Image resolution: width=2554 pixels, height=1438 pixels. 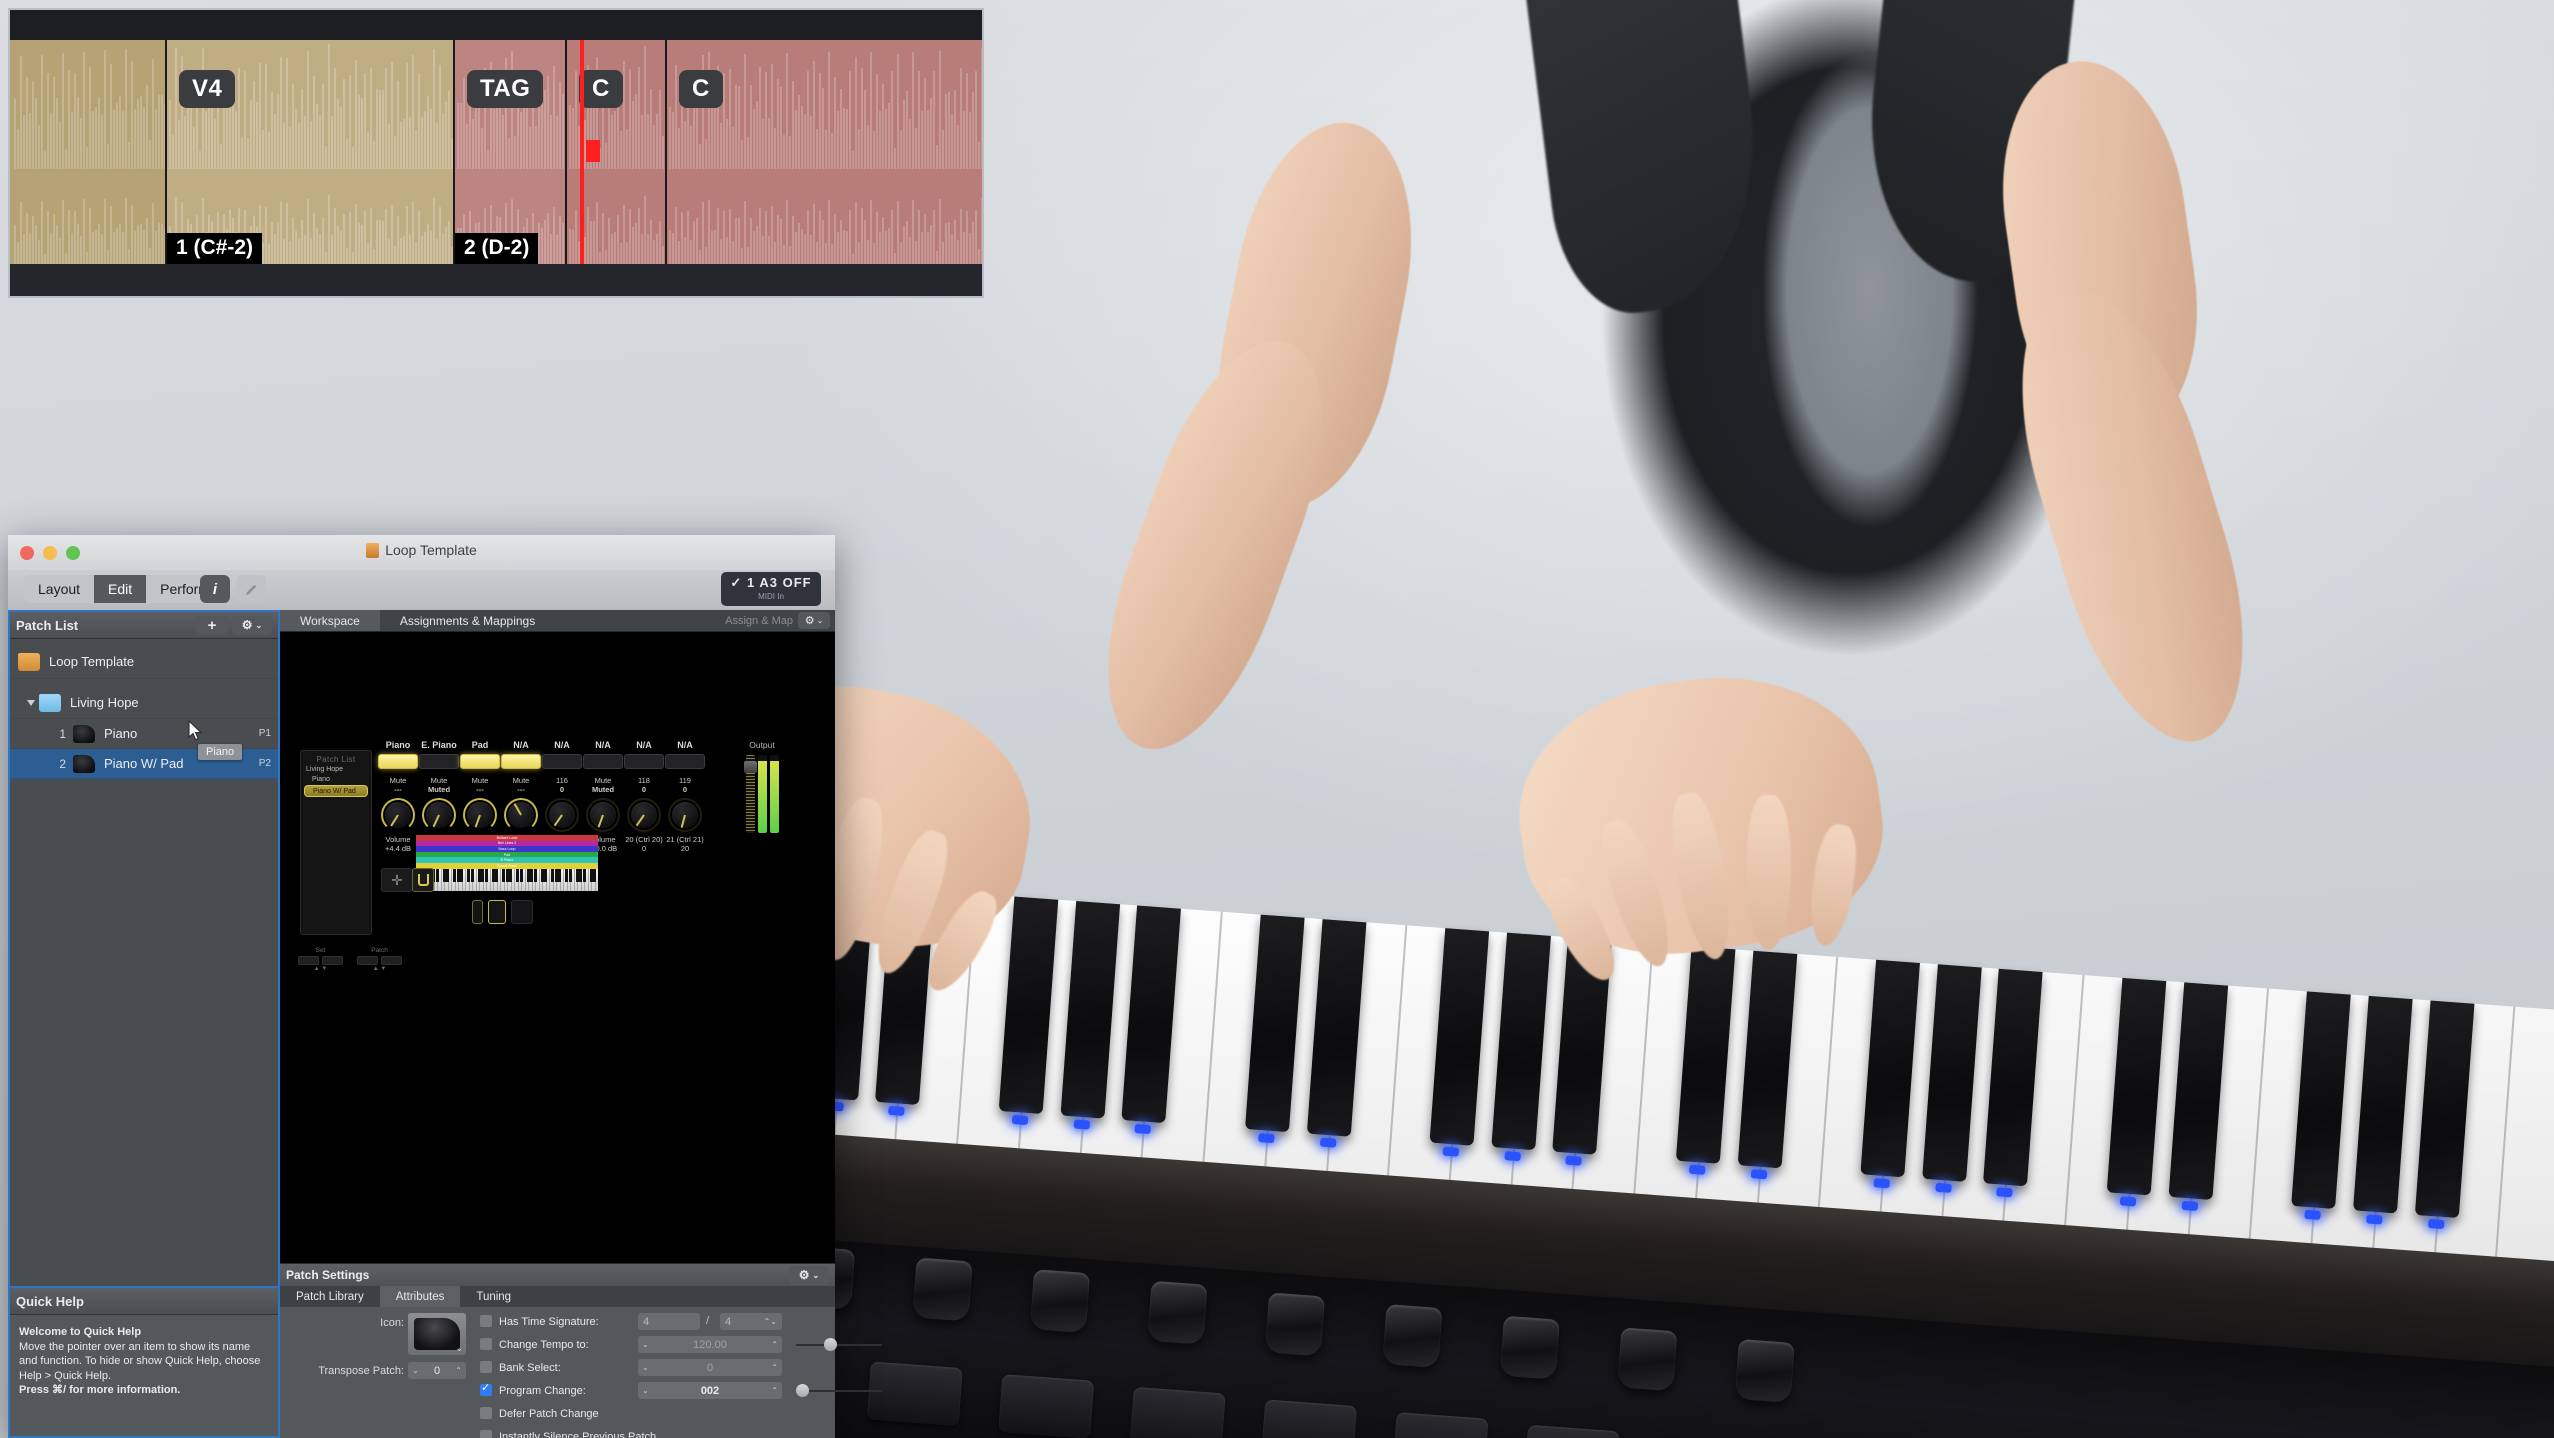 What do you see at coordinates (31, 702) in the screenshot?
I see `disclosure-triangle-icon` at bounding box center [31, 702].